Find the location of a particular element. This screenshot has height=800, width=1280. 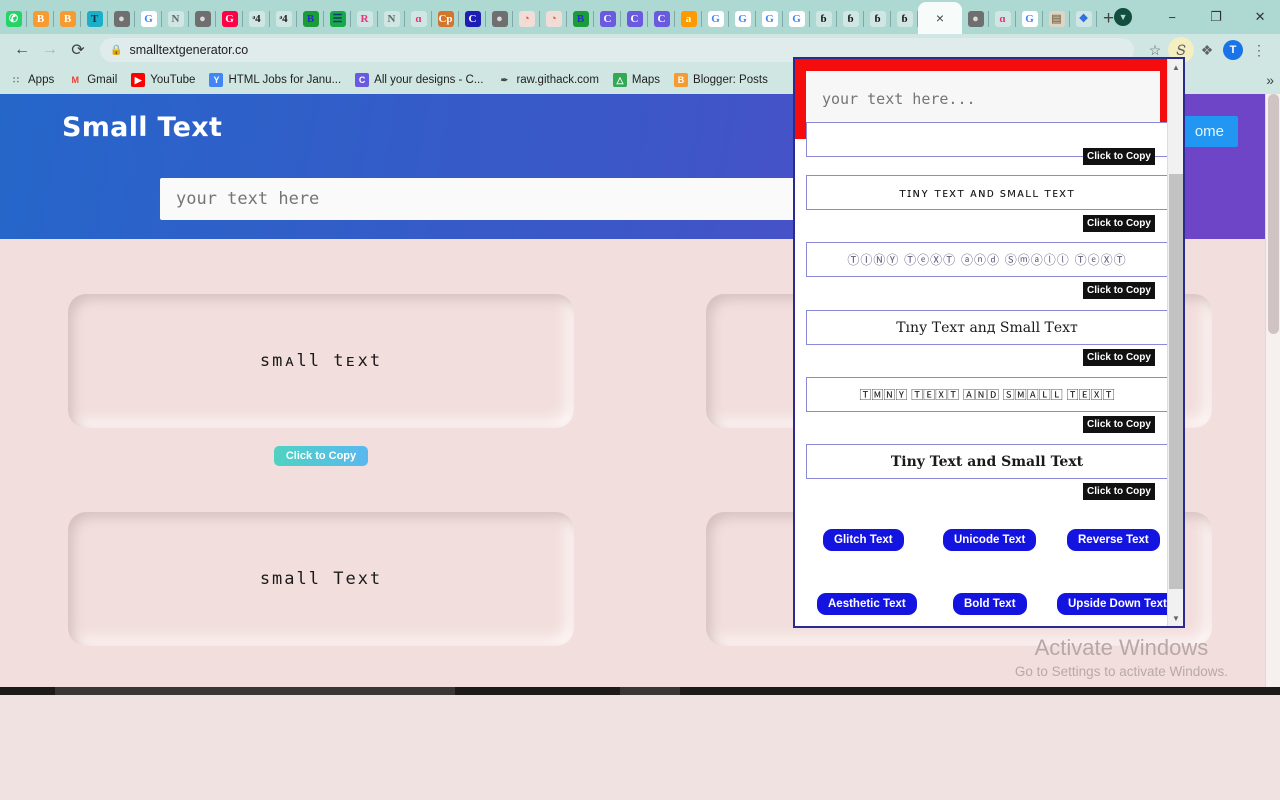

popup-scrollbar: ▲ ▼ is located at coordinates (1175, 342).